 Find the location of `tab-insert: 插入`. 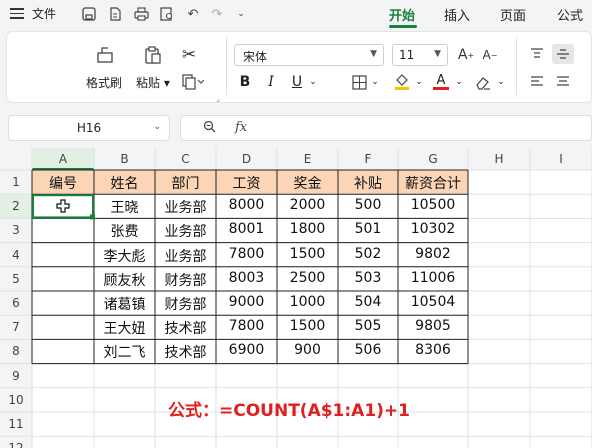

tab-insert: 插入 is located at coordinates (457, 14).